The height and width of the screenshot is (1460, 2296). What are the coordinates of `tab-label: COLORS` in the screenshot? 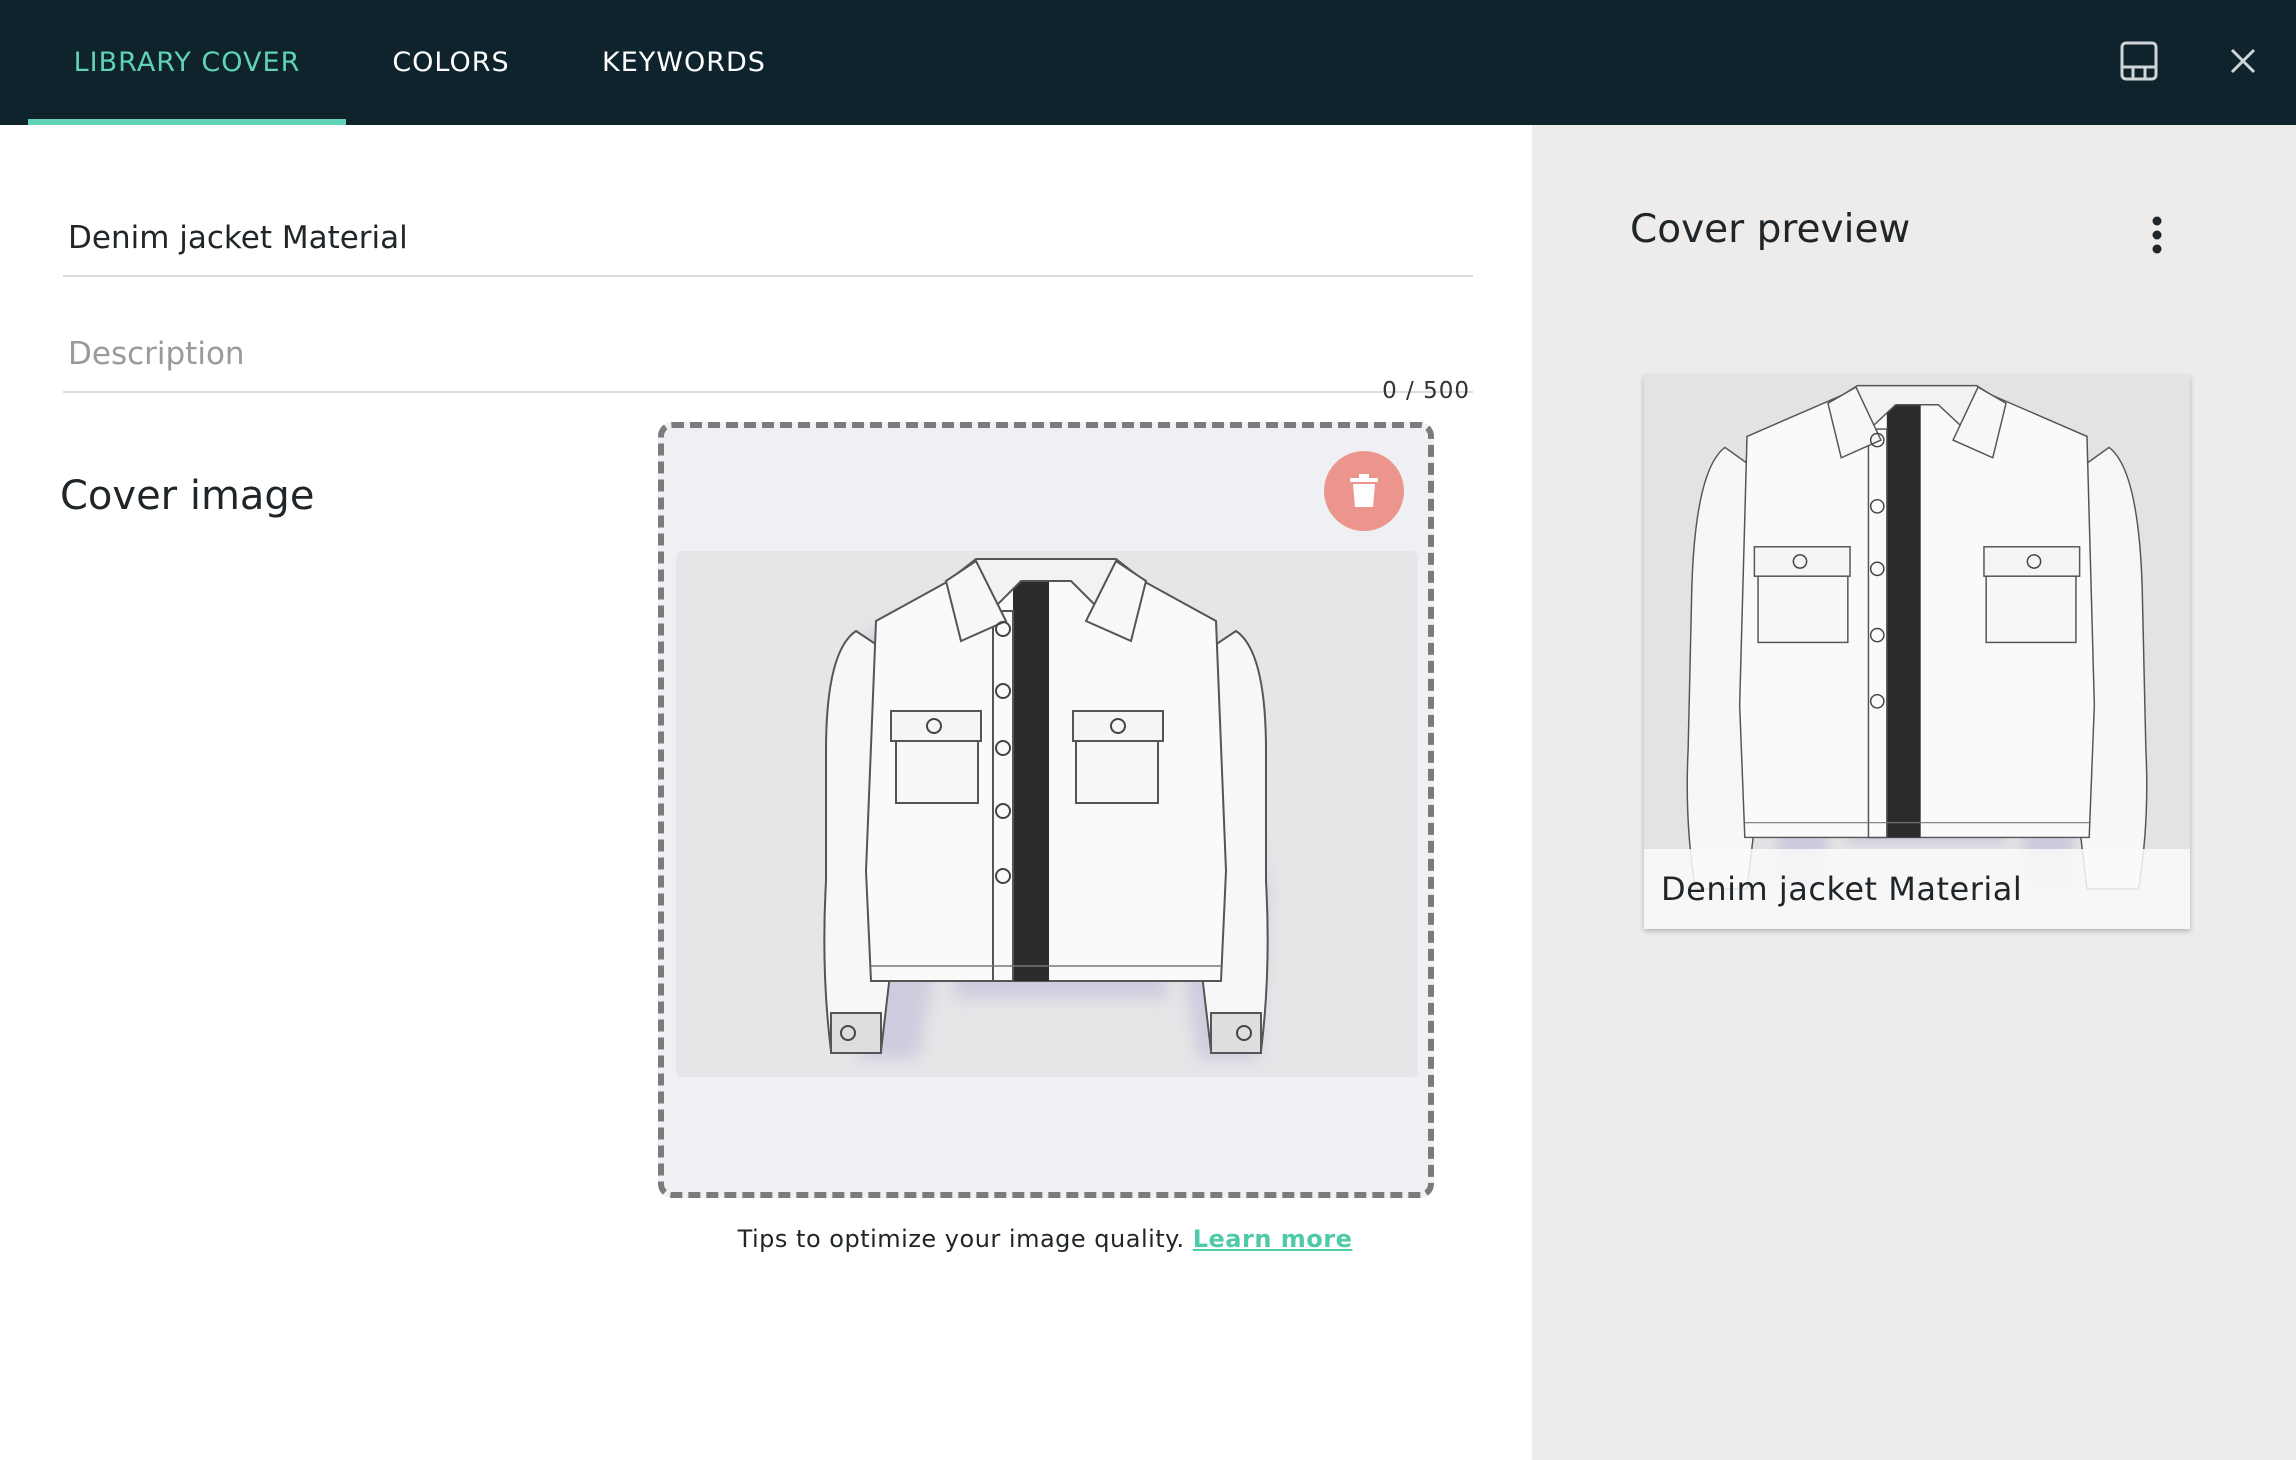 It's located at (451, 62).